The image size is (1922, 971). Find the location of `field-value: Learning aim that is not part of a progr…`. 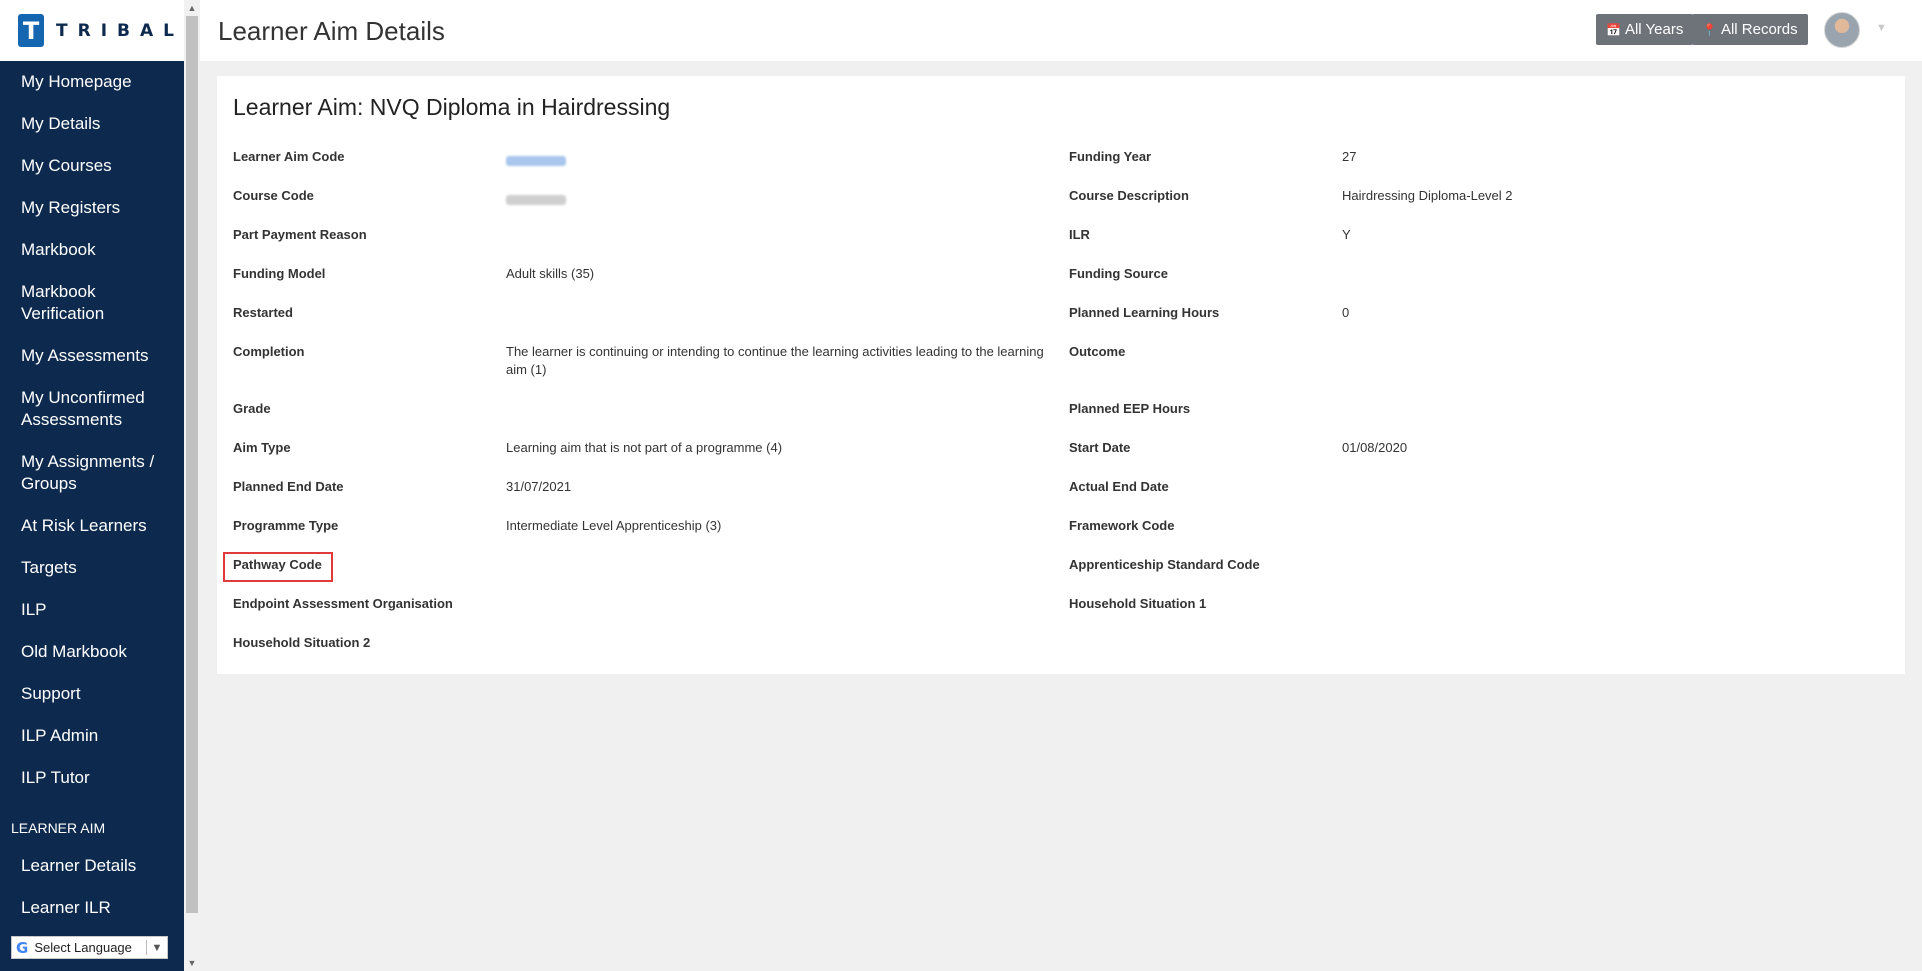

field-value: Learning aim that is not part of a progr… is located at coordinates (644, 447).